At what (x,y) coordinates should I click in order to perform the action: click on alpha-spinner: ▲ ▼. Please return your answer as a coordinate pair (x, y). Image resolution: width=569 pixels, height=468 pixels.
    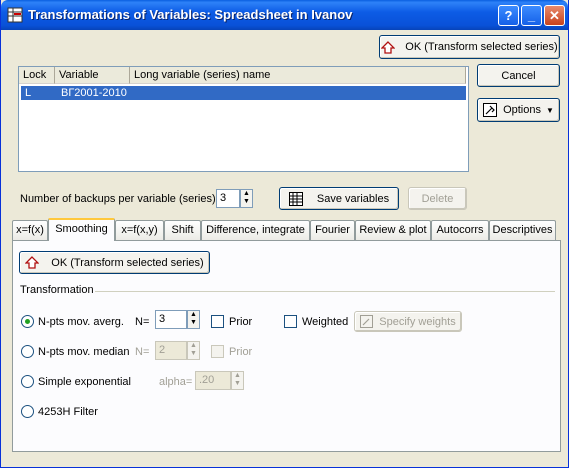
    Looking at the image, I should click on (237, 380).